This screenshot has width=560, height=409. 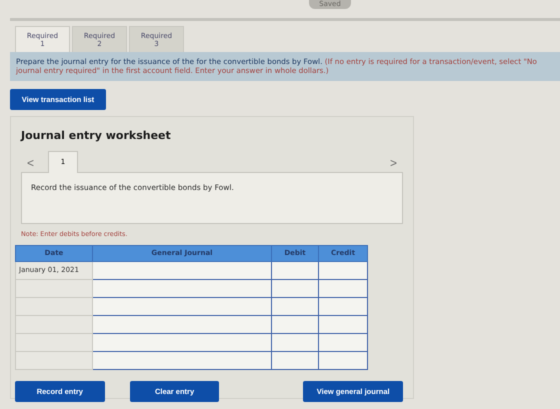 I want to click on previous-button: <, so click(x=30, y=163).